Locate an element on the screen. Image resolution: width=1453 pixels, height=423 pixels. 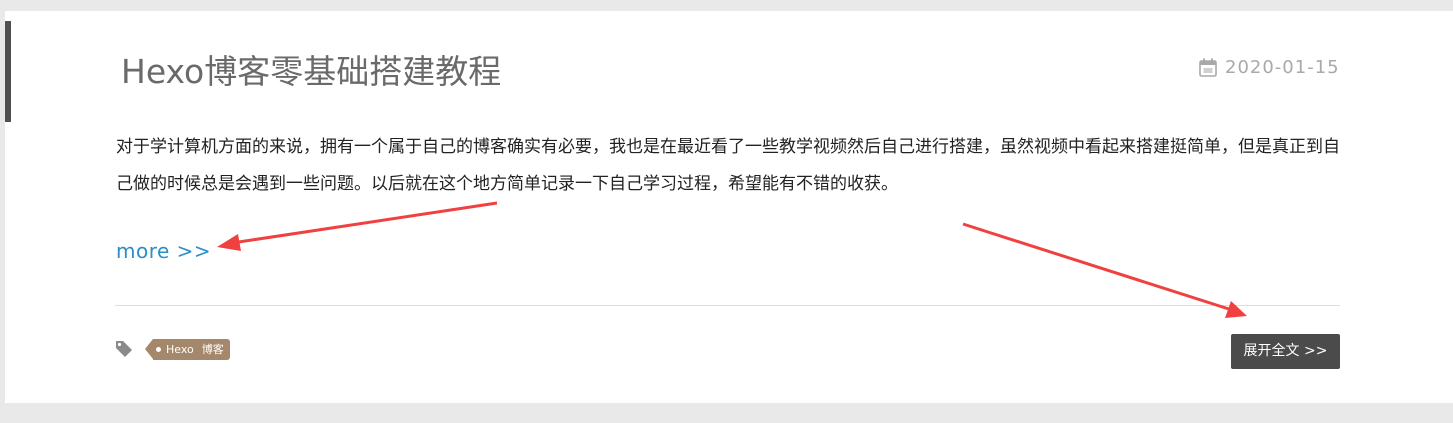
card-accent-bar is located at coordinates (8, 71).